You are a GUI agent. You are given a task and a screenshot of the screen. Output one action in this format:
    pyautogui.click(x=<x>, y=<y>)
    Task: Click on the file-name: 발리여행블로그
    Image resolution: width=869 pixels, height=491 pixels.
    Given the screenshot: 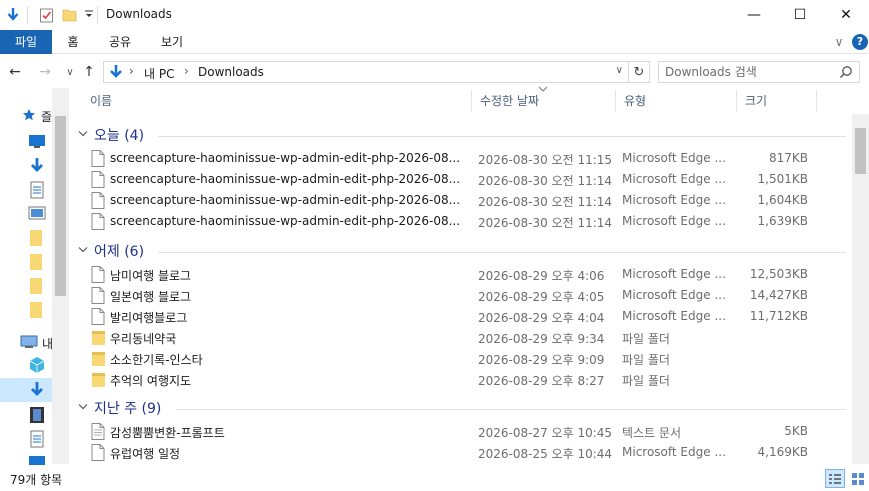 What is the action you would take?
    pyautogui.click(x=149, y=318)
    